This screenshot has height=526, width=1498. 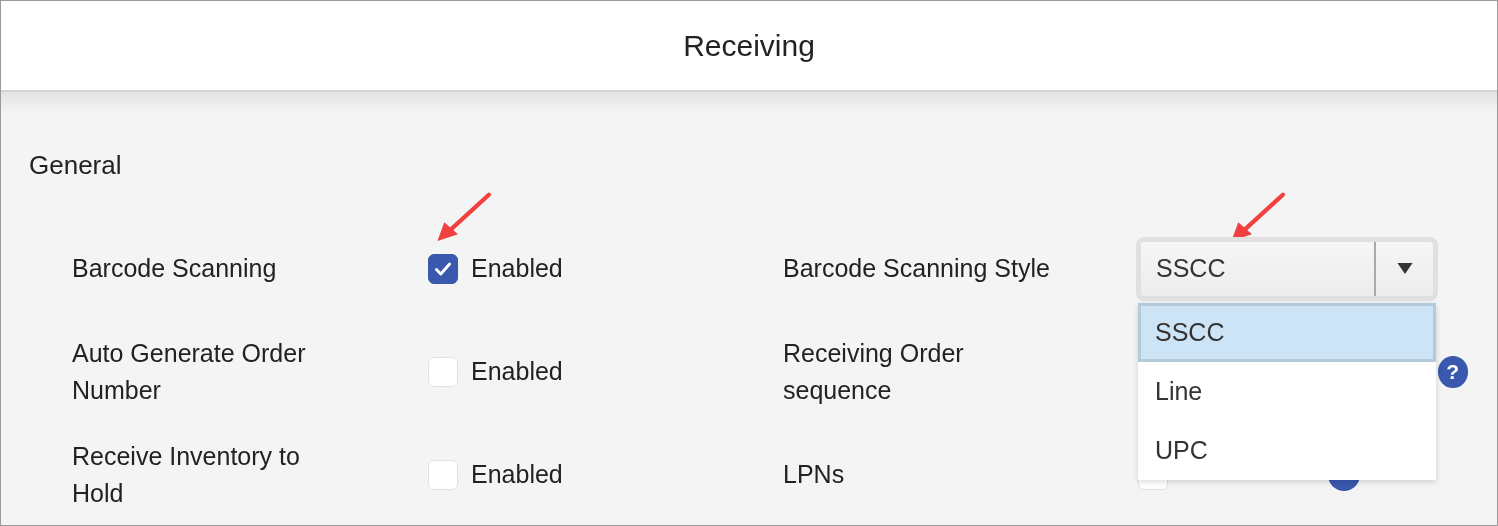 I want to click on setting-label: Barcode Scanning Style, so click(x=917, y=268).